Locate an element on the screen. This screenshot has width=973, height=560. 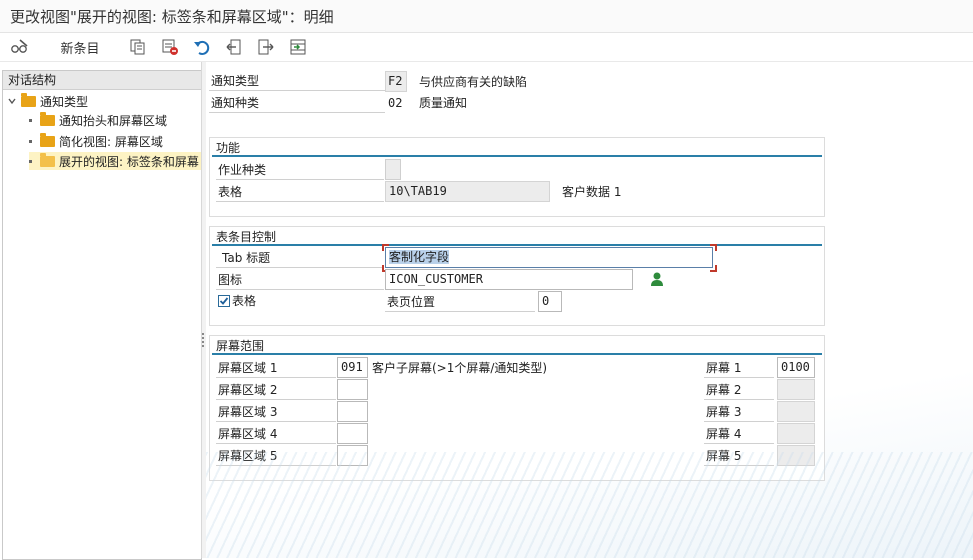
tab-title-input: 客制化字段 is located at coordinates (549, 257).